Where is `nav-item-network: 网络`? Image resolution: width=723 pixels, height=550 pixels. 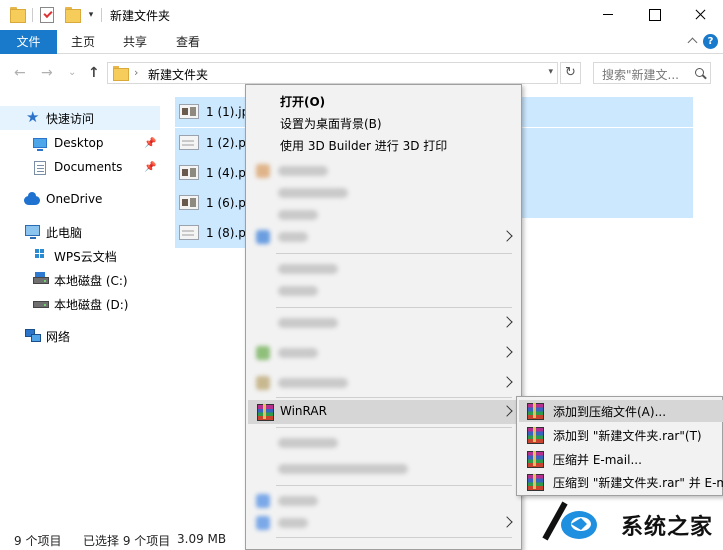 nav-item-network: 网络 is located at coordinates (80, 336).